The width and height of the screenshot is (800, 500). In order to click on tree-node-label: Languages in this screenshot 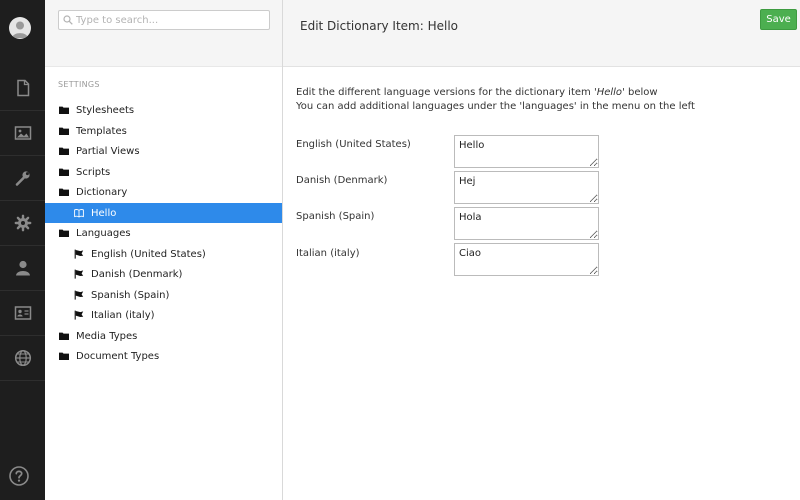, I will do `click(103, 233)`.